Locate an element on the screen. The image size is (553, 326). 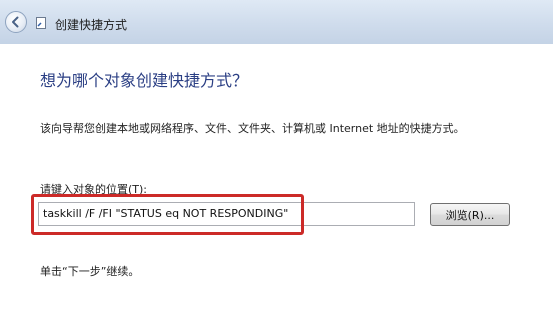
highlight-annotation is located at coordinates (167, 214).